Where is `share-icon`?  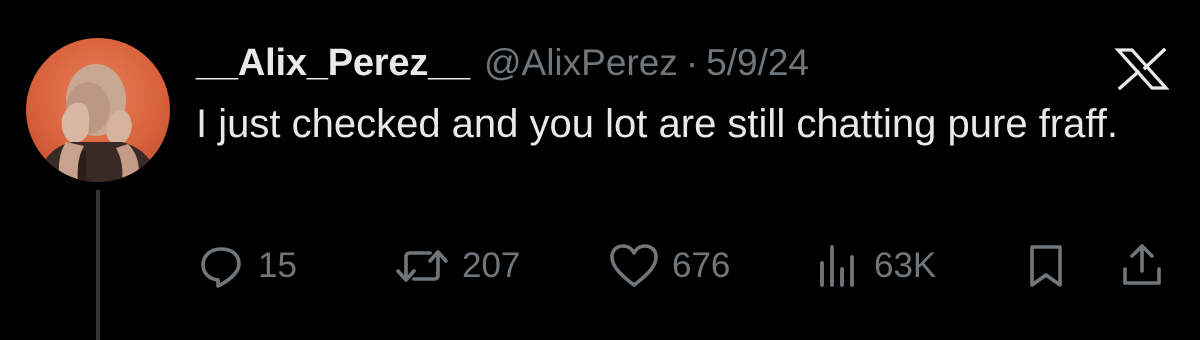
share-icon is located at coordinates (1142, 264).